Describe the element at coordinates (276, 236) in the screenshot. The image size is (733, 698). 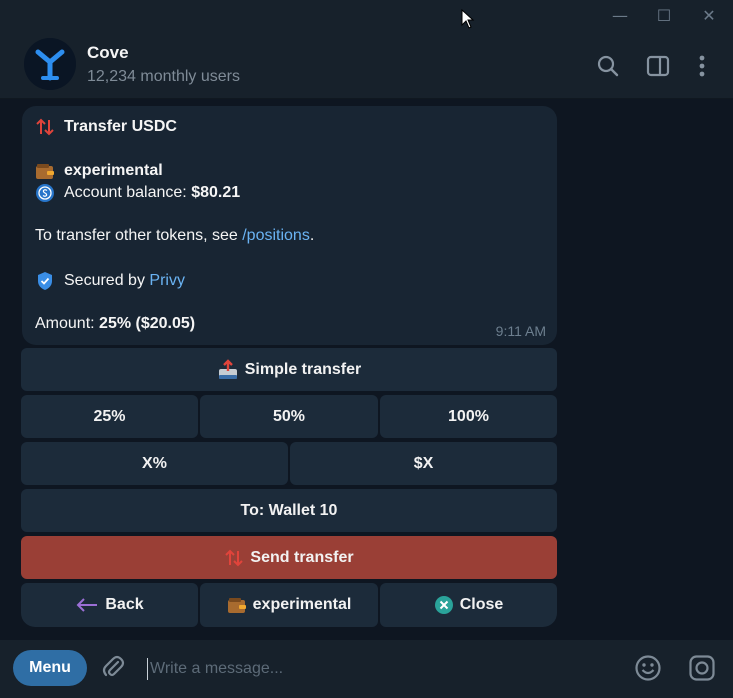
I see `positions-link: /positions` at that location.